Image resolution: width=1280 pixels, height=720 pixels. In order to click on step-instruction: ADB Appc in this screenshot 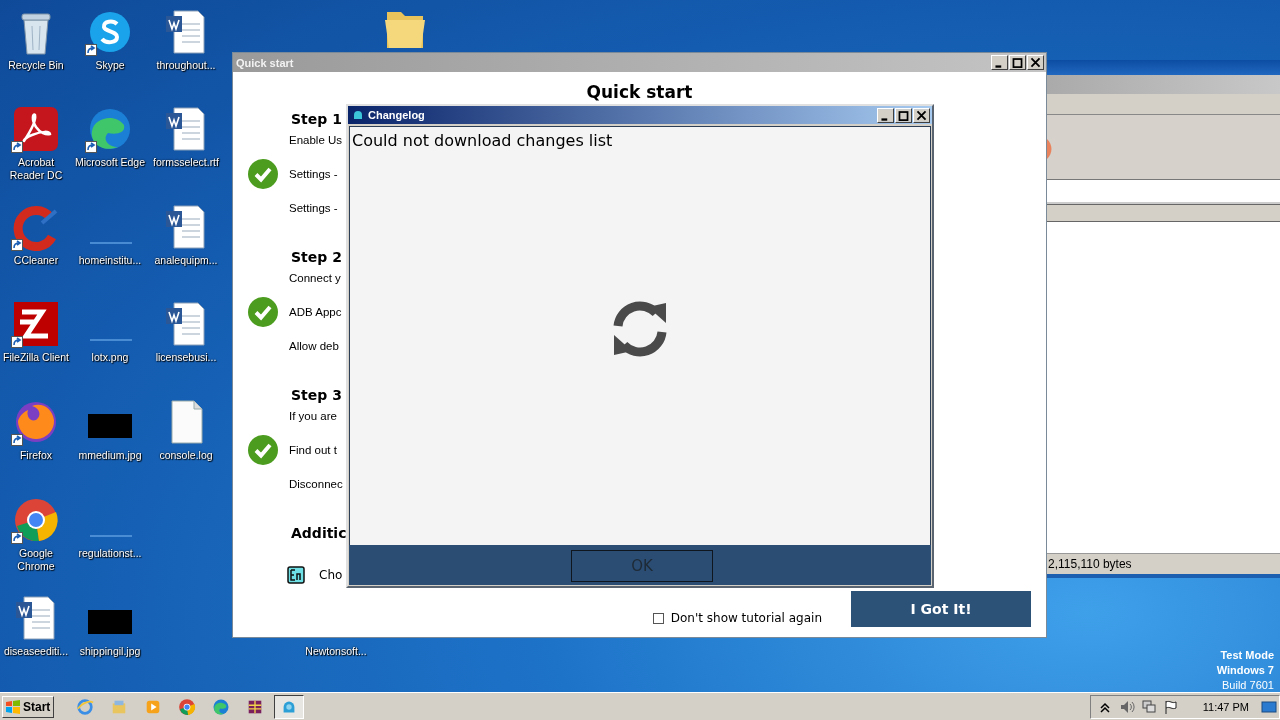, I will do `click(315, 312)`.